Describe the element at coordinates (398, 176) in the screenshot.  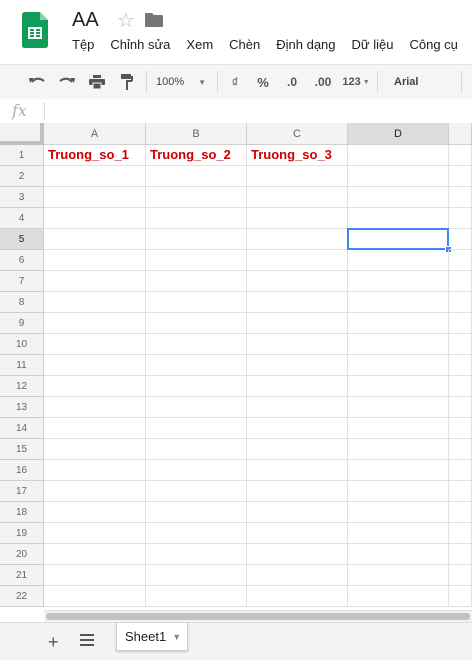
I see `cell-d2` at that location.